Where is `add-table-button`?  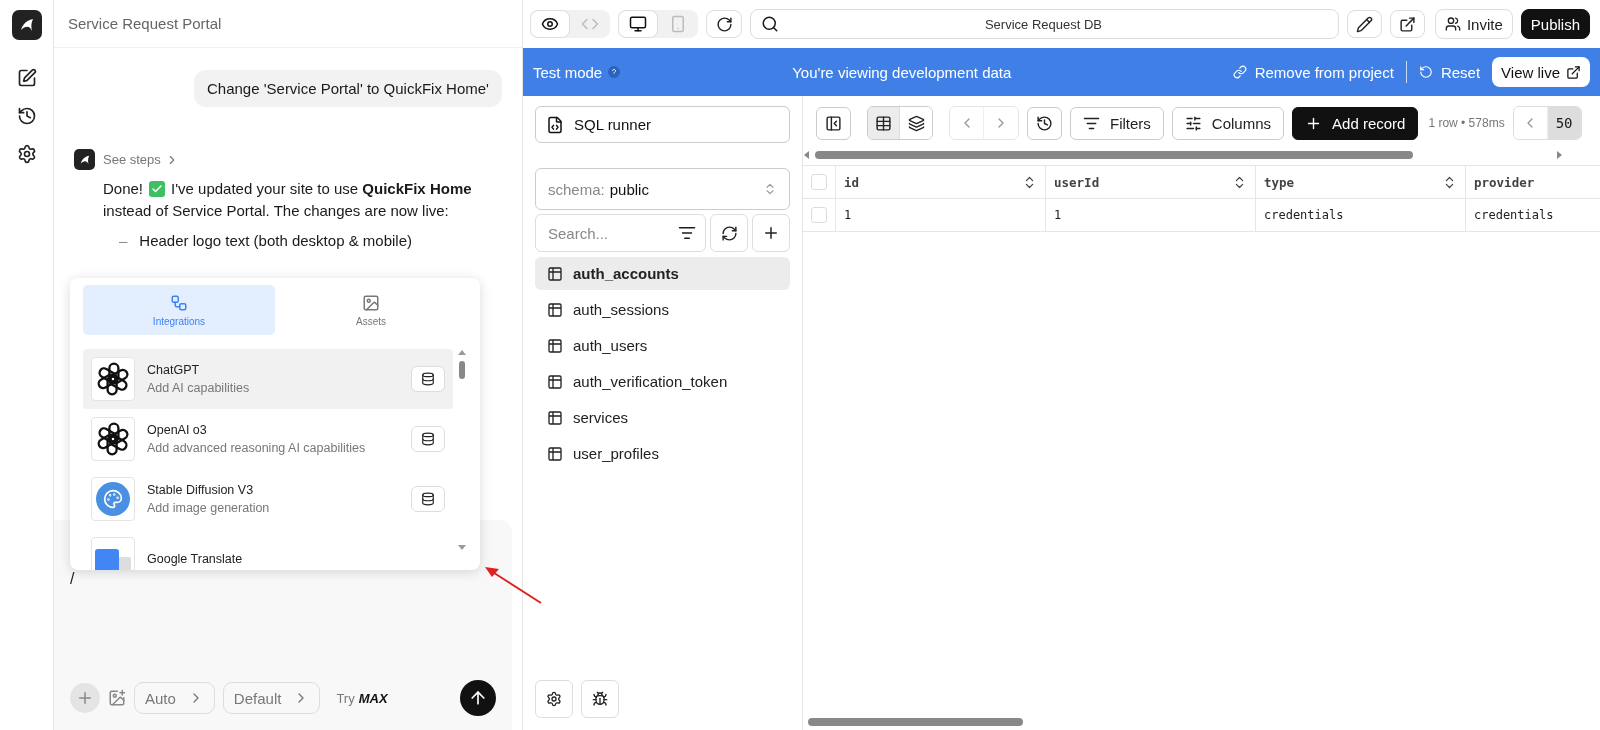 add-table-button is located at coordinates (771, 233).